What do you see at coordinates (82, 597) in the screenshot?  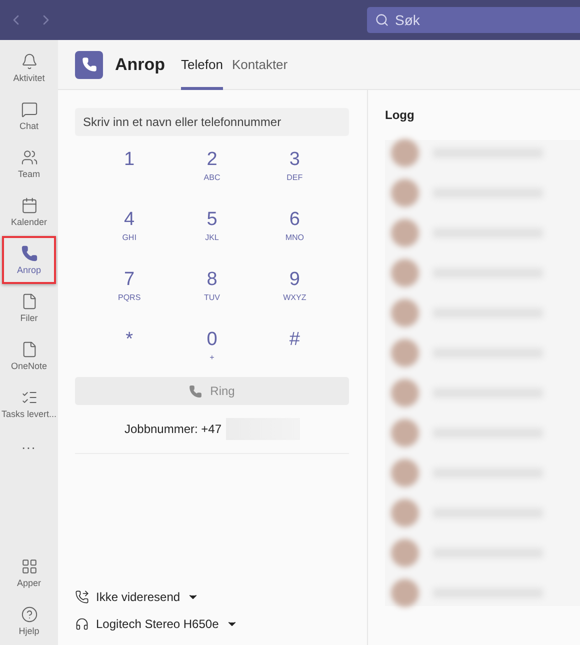 I see `forward-call-icon` at bounding box center [82, 597].